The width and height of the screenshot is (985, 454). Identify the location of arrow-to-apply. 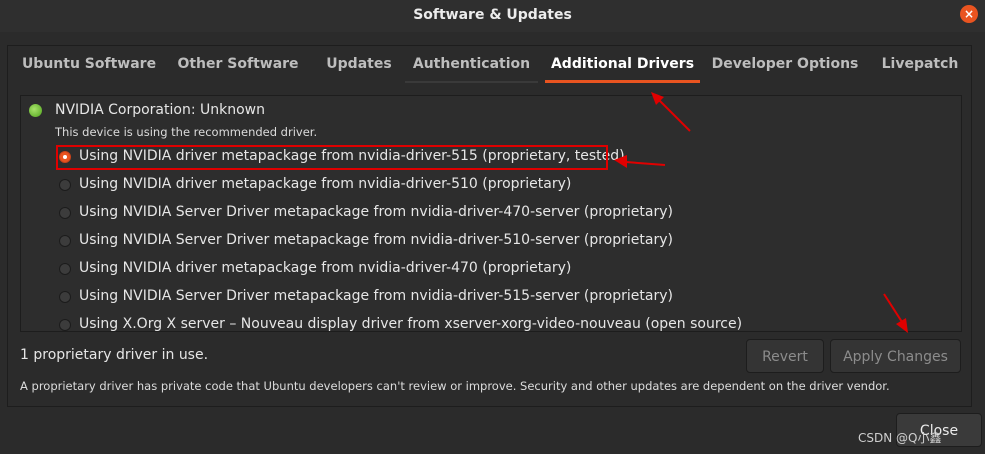
(895, 313).